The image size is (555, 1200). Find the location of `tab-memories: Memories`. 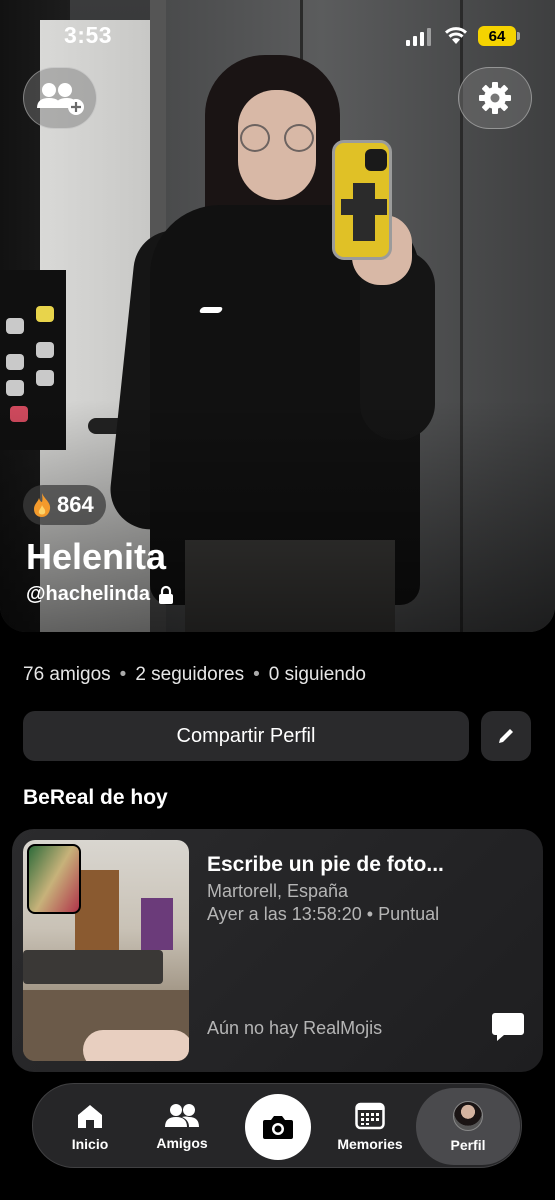

tab-memories: Memories is located at coordinates (370, 1126).